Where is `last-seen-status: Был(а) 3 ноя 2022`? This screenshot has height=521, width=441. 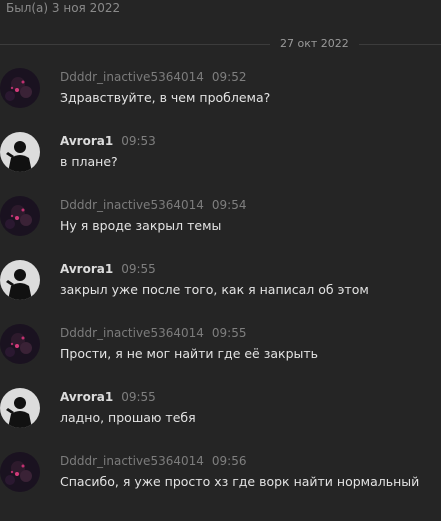
last-seen-status: Был(а) 3 ноя 2022 is located at coordinates (63, 8).